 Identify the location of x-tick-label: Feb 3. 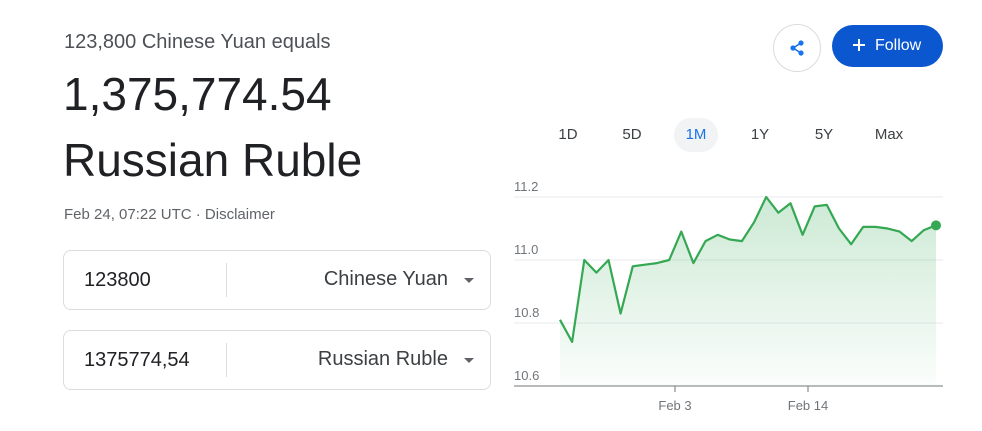
(674, 405).